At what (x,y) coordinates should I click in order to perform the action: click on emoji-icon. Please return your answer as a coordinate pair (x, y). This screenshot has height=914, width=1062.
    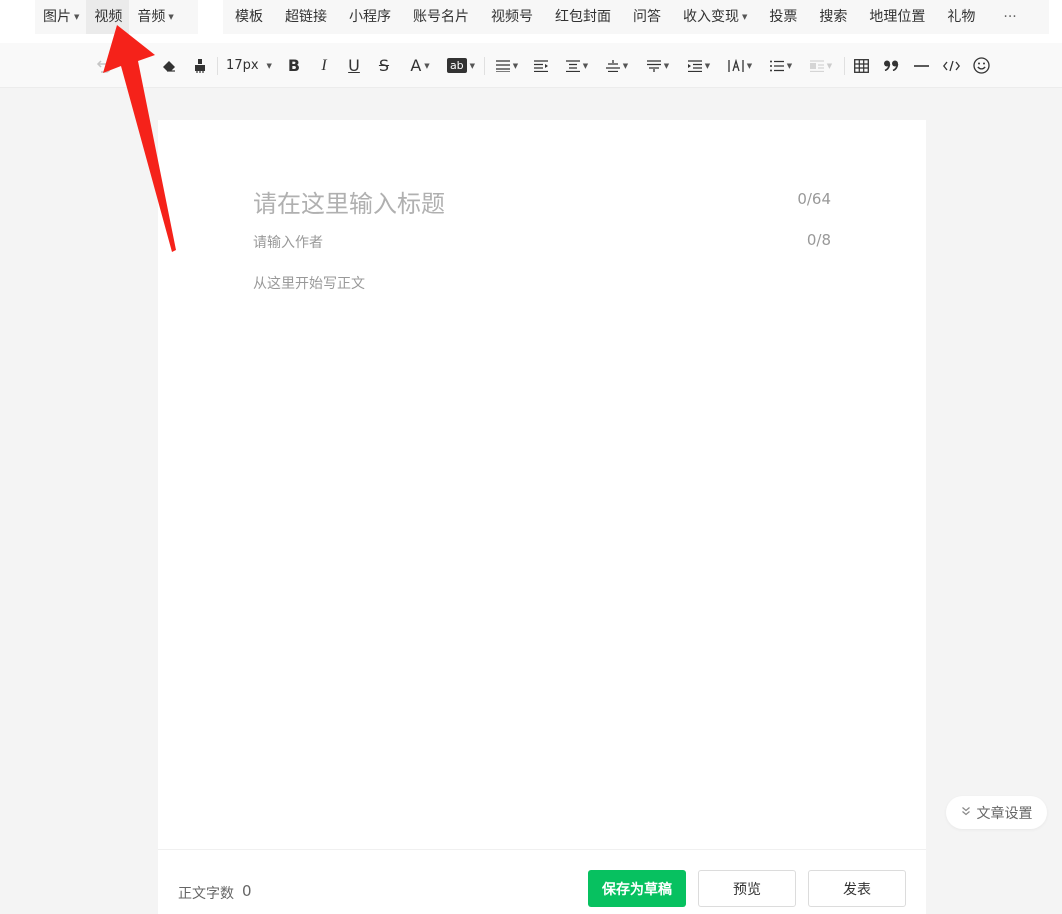
    Looking at the image, I should click on (981, 65).